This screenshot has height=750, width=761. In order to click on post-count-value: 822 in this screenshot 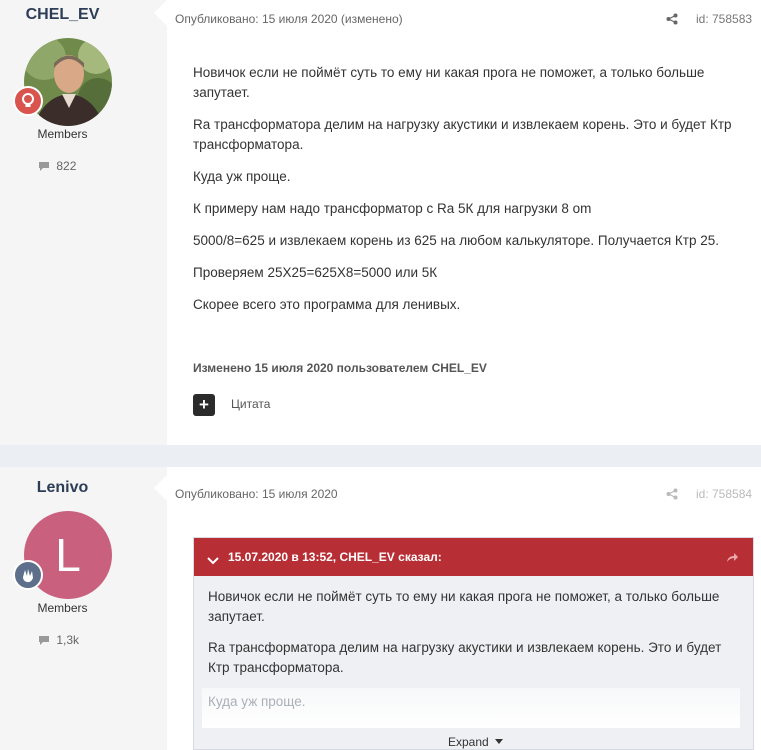, I will do `click(66, 166)`.